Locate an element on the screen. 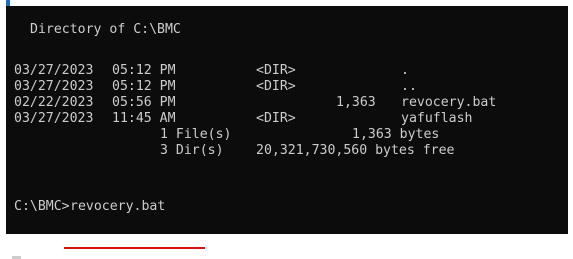  dir-count: 3 Dir(s) is located at coordinates (192, 150).